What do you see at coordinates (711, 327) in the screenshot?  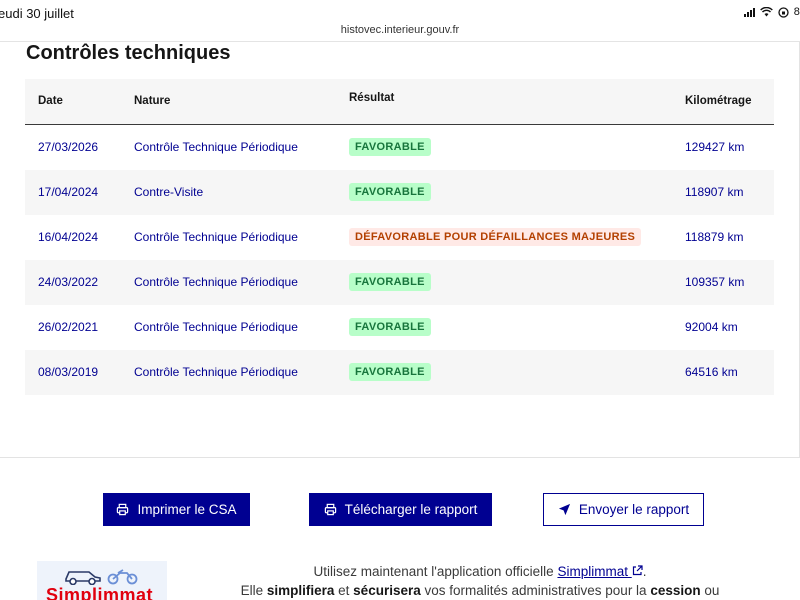 I see `cell-km: 92004 km` at bounding box center [711, 327].